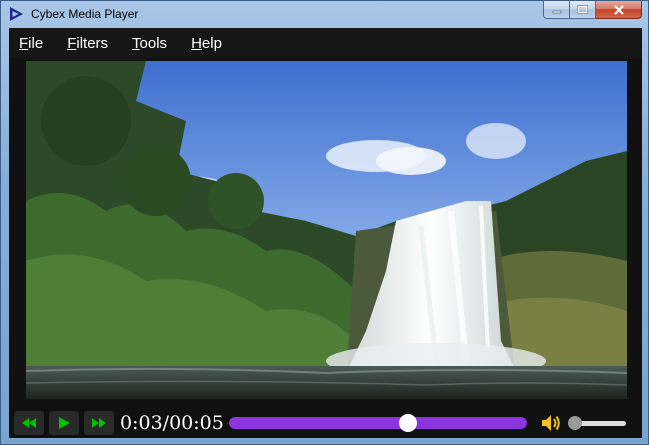 The width and height of the screenshot is (649, 445). I want to click on volume-slider, so click(596, 423).